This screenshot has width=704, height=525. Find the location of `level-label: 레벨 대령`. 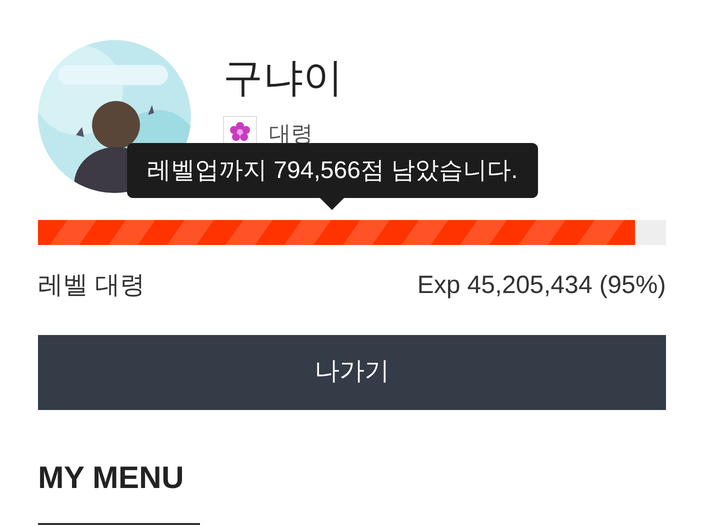

level-label: 레벨 대령 is located at coordinates (91, 285).